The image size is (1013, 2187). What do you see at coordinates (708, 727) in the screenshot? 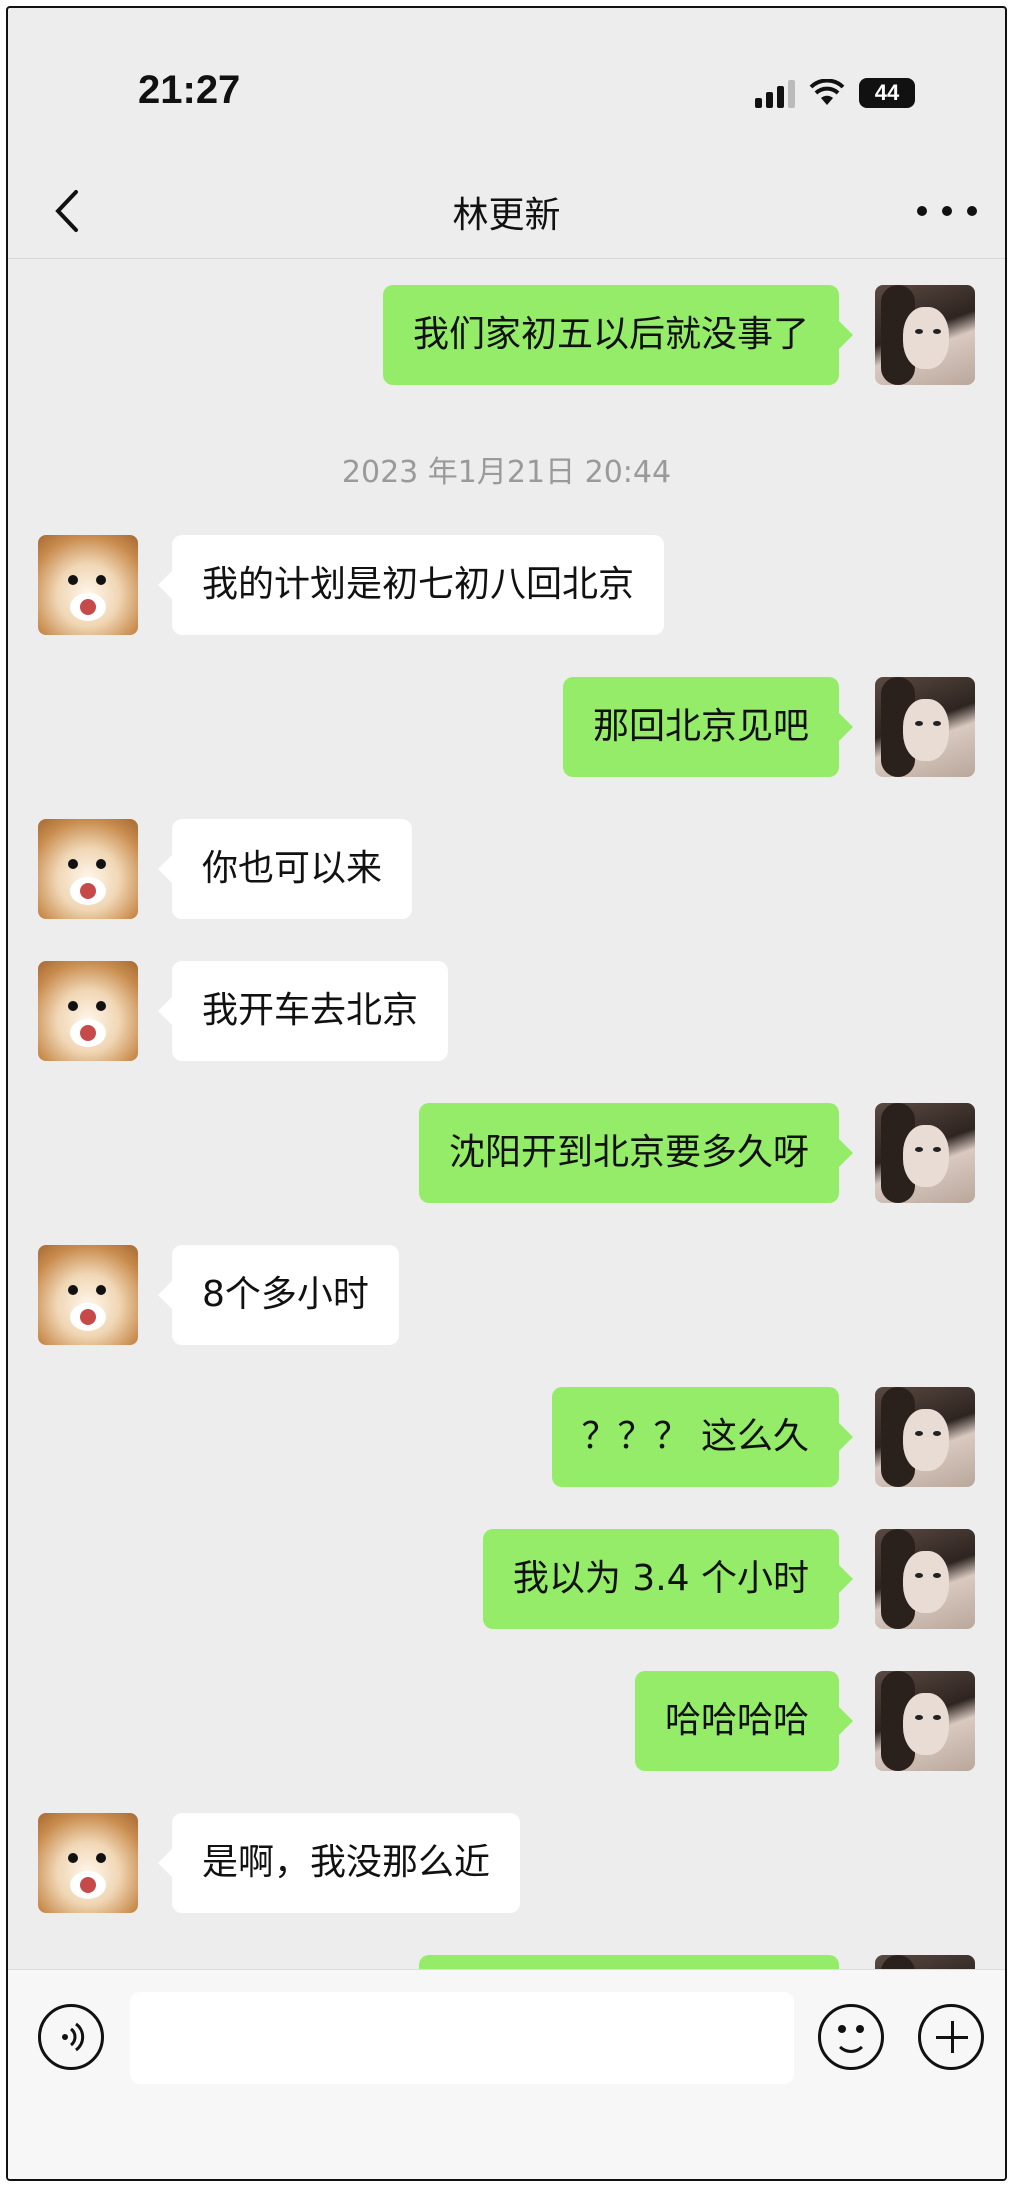
I see `outgoing-message: 那回北京见吧` at bounding box center [708, 727].